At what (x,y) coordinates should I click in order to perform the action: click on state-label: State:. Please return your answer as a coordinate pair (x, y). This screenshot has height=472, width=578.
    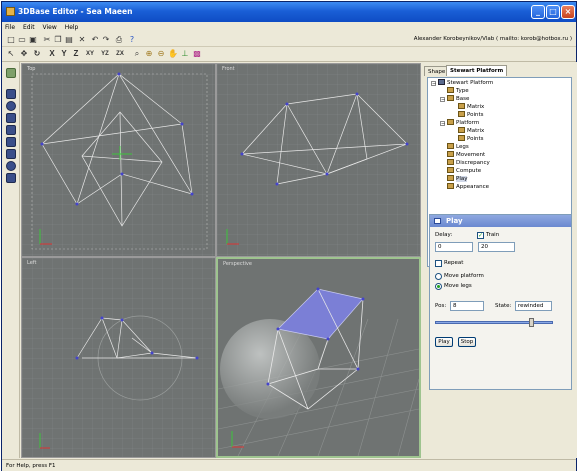
    Looking at the image, I should click on (503, 306).